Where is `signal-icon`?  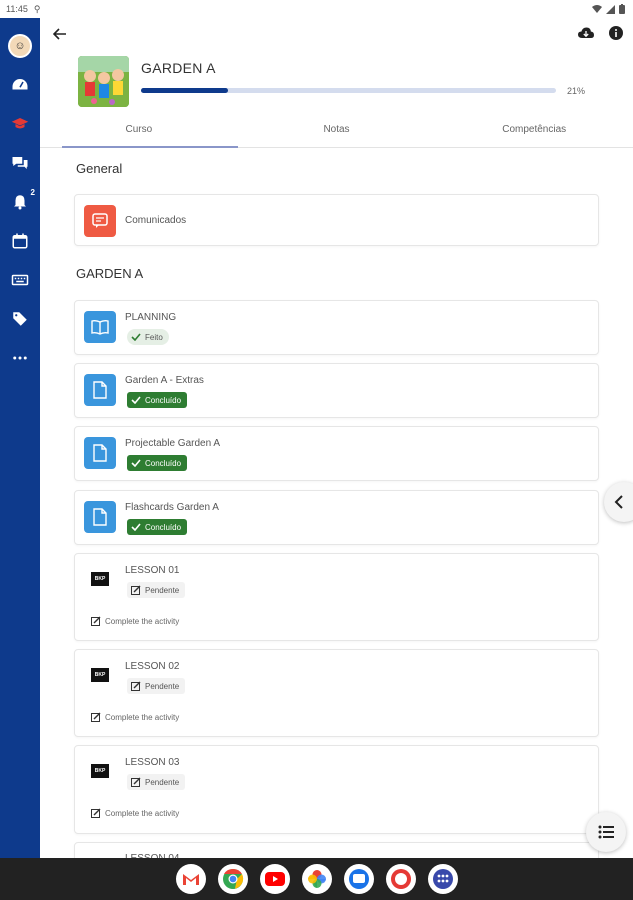
signal-icon is located at coordinates (610, 9).